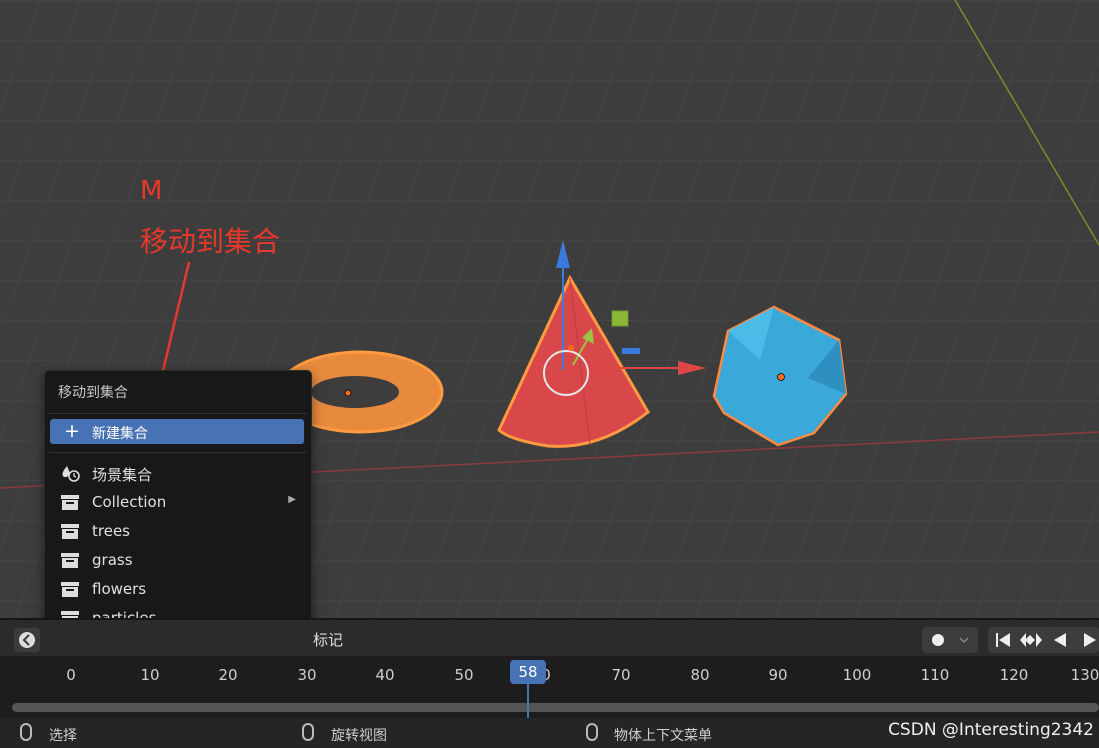 The width and height of the screenshot is (1099, 748). What do you see at coordinates (119, 589) in the screenshot?
I see `menu-item-label: flowers` at bounding box center [119, 589].